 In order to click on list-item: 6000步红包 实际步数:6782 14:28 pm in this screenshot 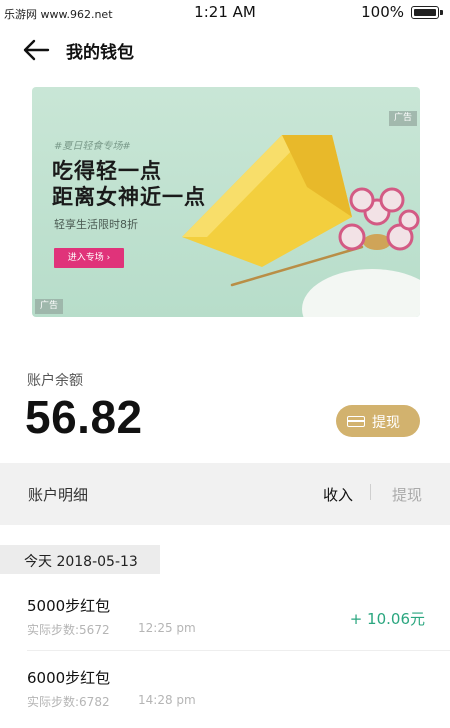, I will do `click(225, 692)`.